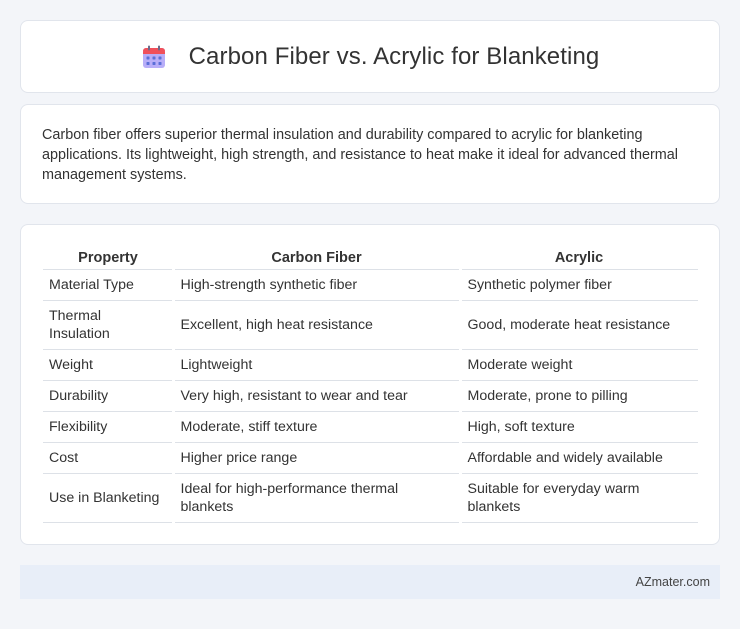 This screenshot has height=629, width=740. What do you see at coordinates (672, 582) in the screenshot?
I see `footer-site-name: AZmater.com` at bounding box center [672, 582].